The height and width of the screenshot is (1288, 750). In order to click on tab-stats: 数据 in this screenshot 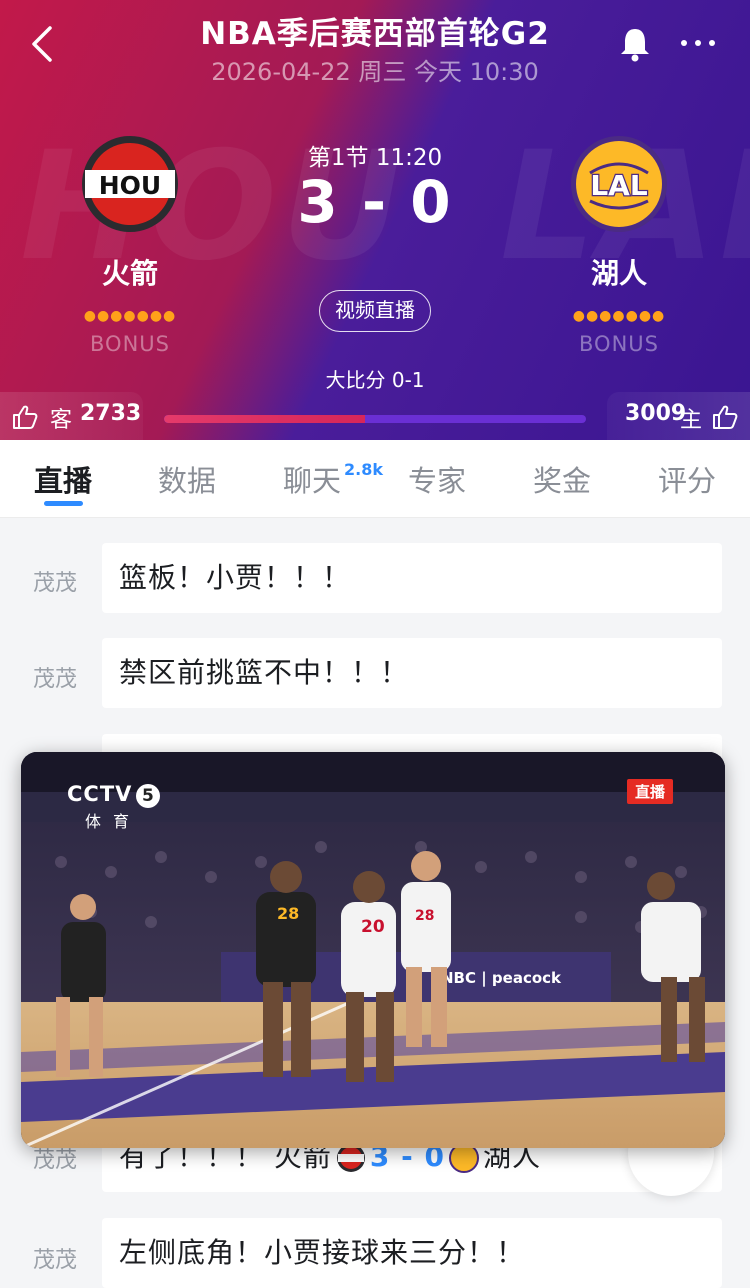, I will do `click(187, 479)`.